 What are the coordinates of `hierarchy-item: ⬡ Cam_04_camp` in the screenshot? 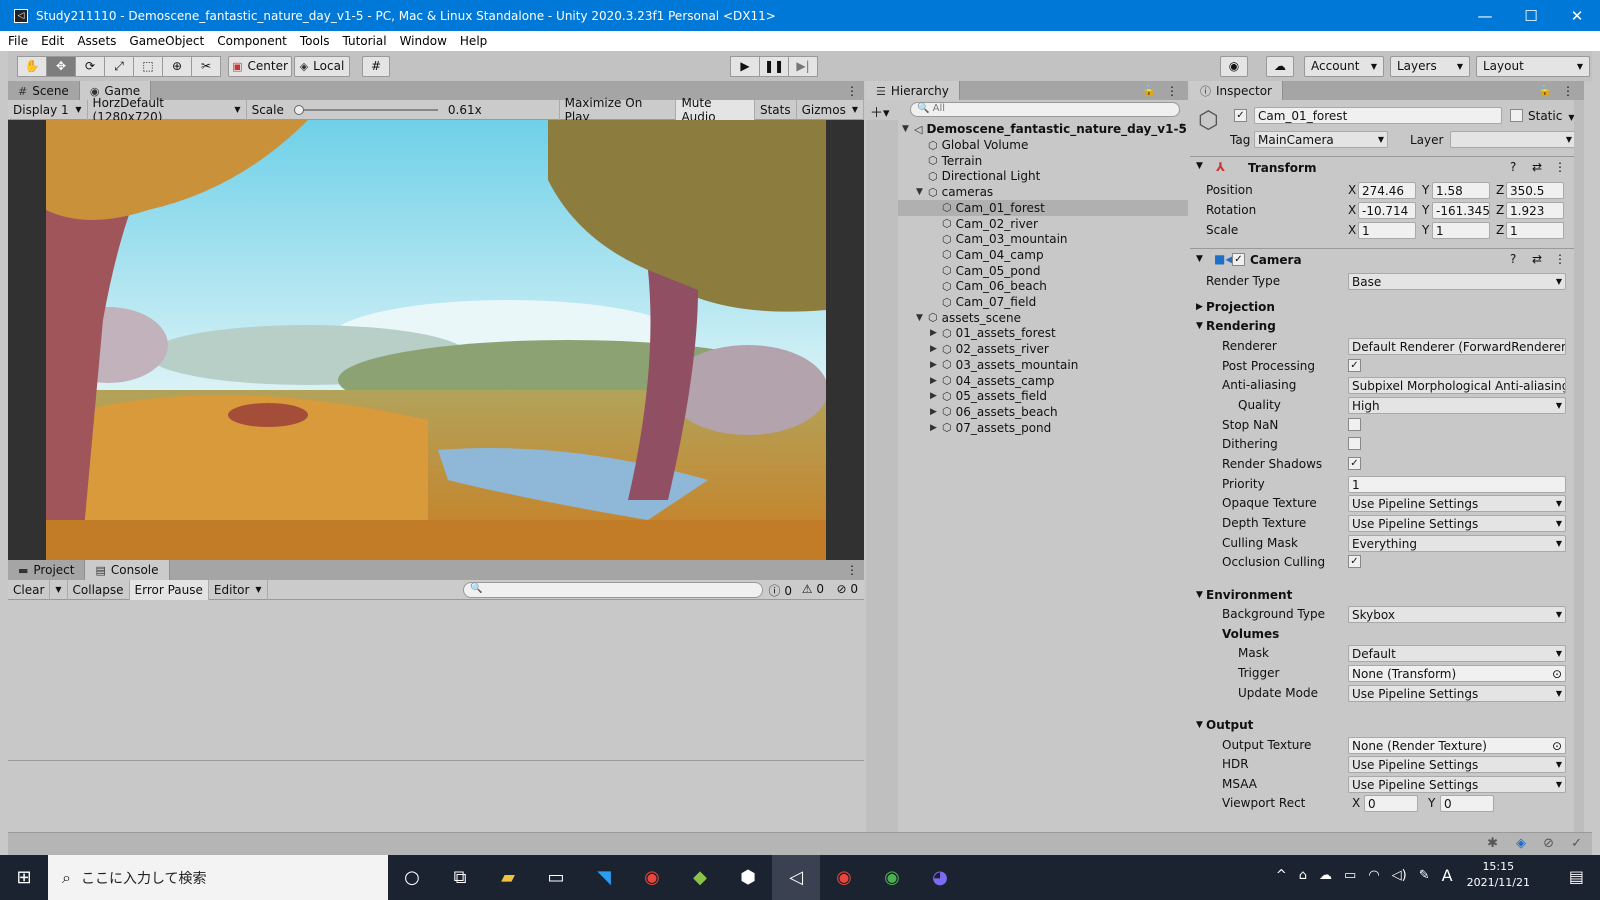 It's located at (1043, 255).